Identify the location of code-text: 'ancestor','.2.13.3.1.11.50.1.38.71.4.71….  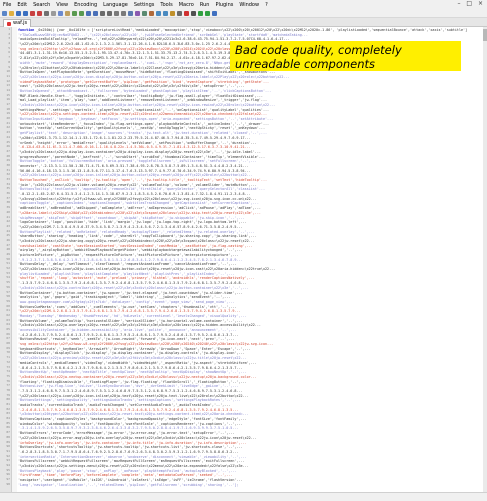
(133, 165).